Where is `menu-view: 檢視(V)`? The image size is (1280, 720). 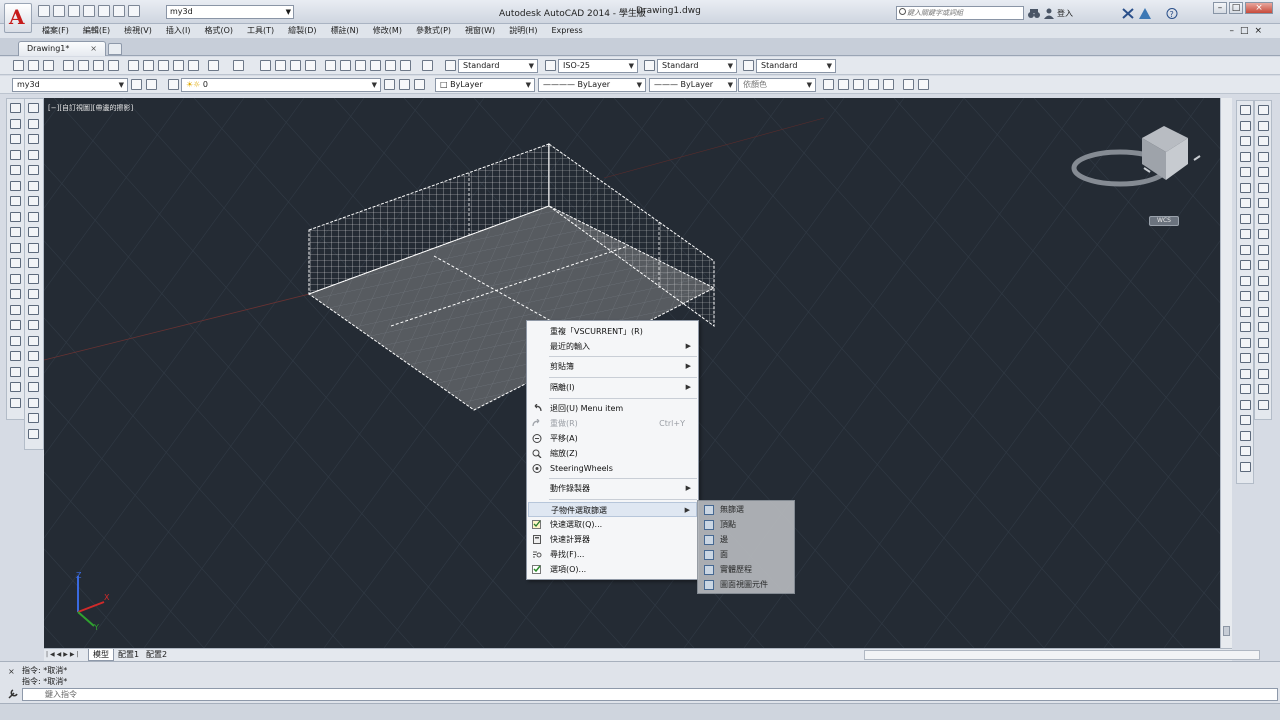
menu-view: 檢視(V) is located at coordinates (138, 31).